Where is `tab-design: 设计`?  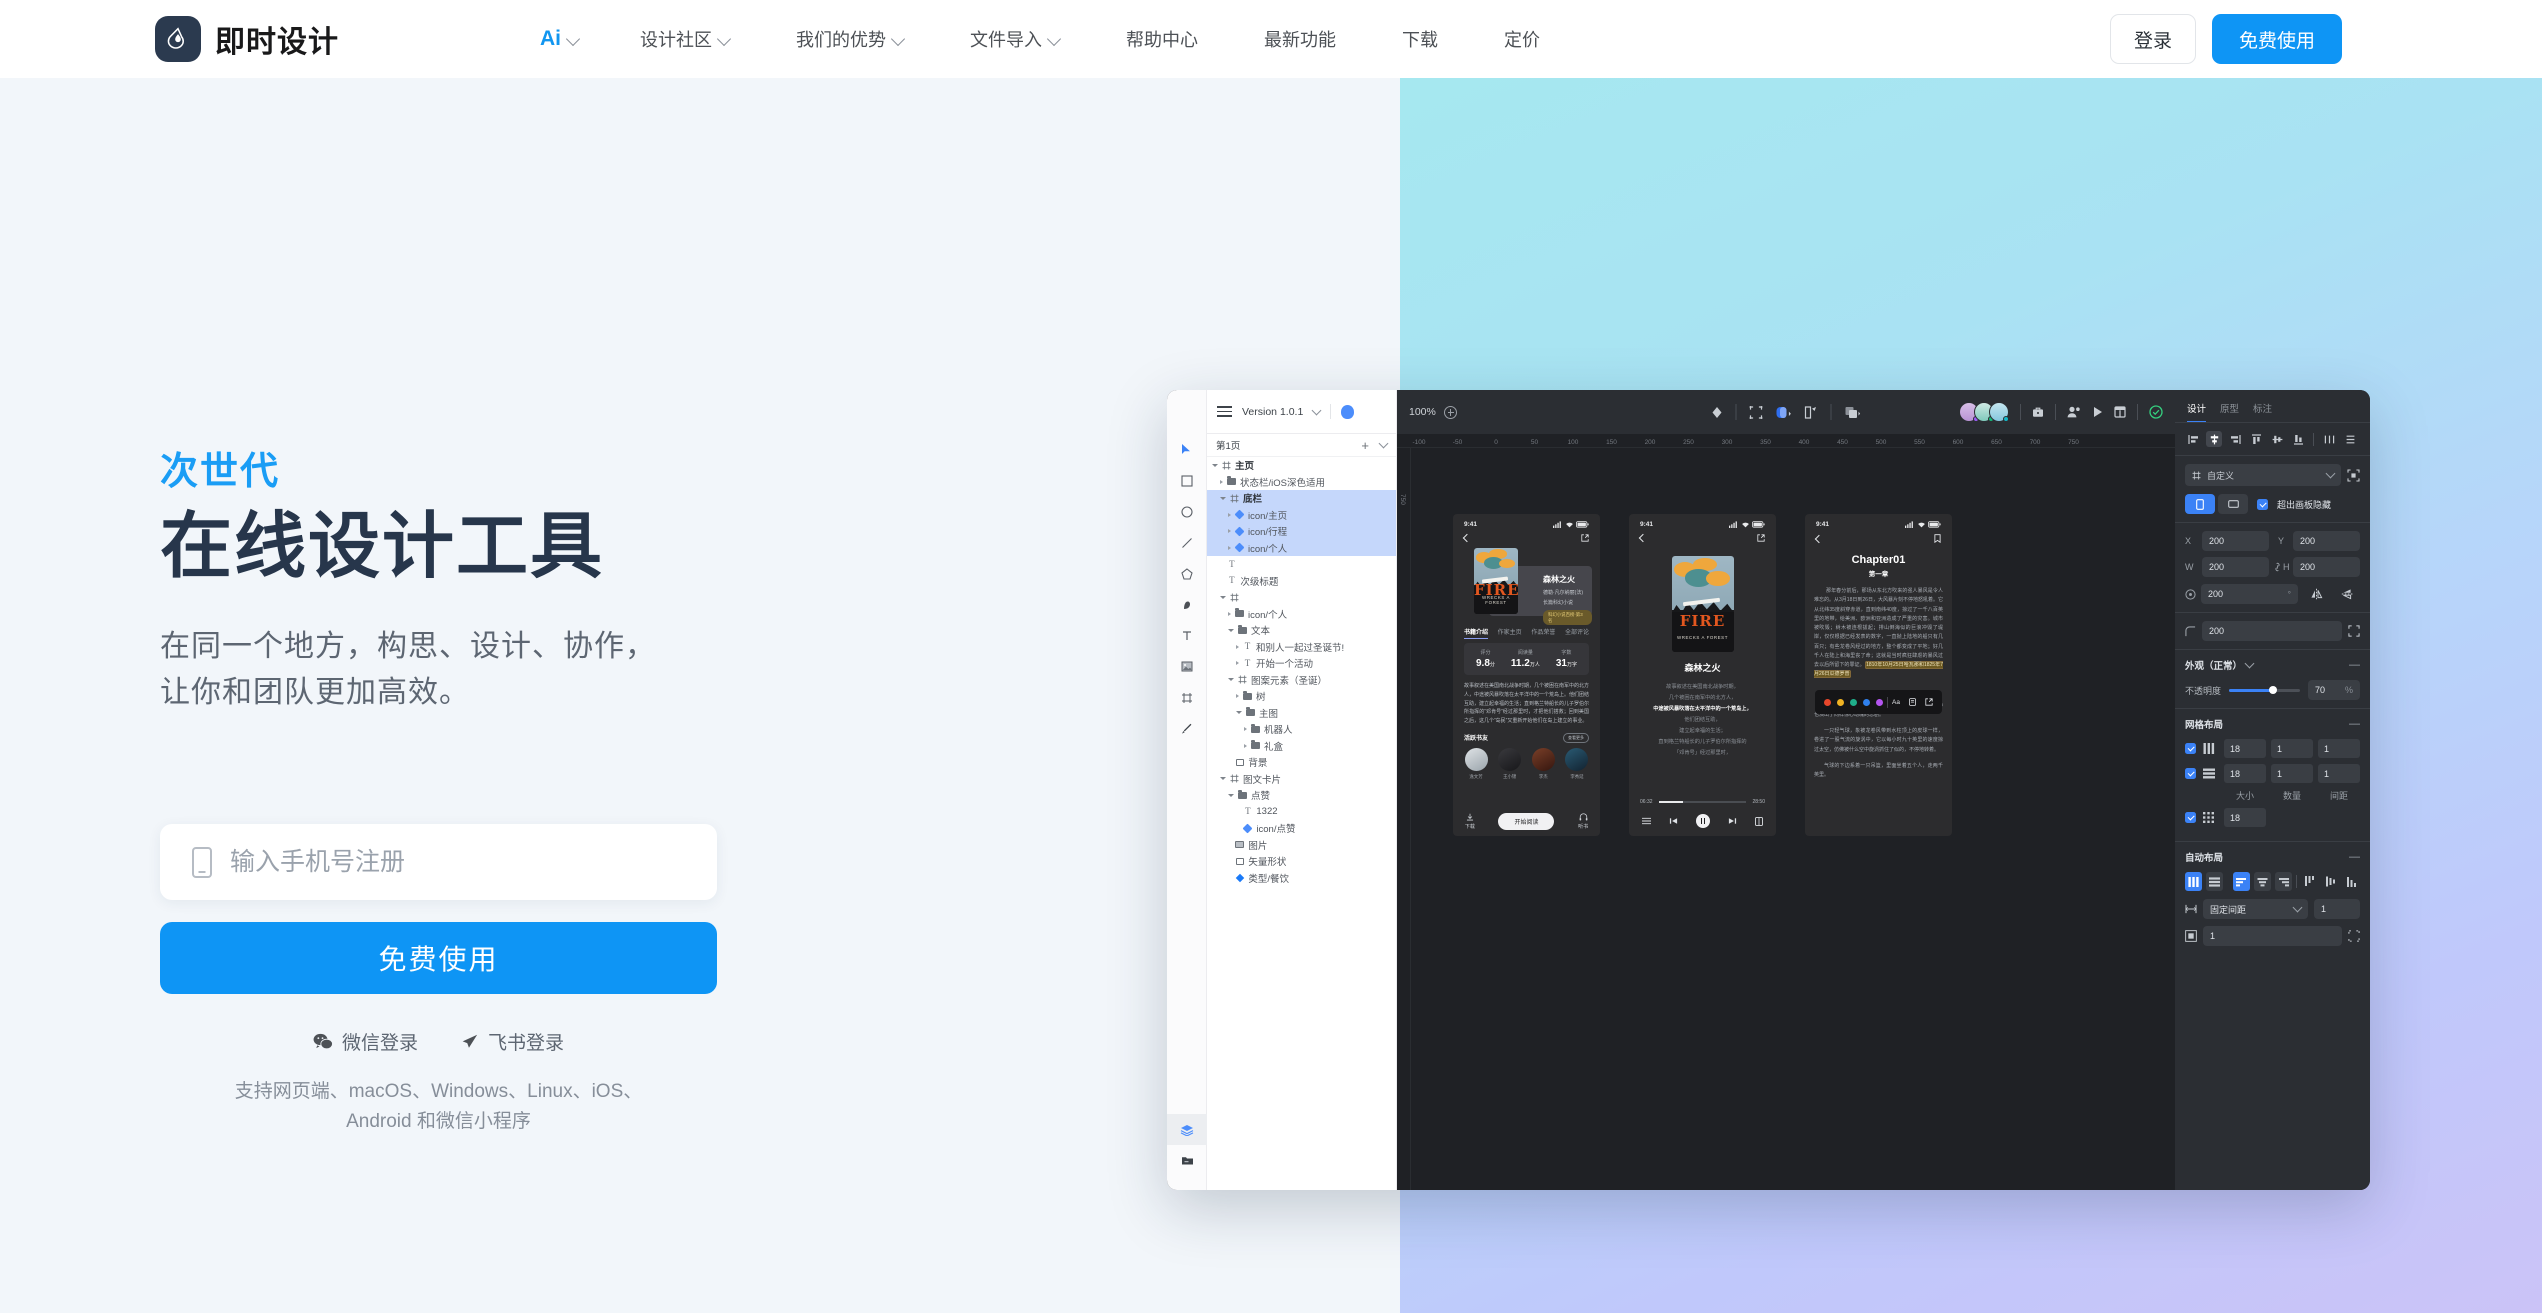 tab-design: 设计 is located at coordinates (2197, 411).